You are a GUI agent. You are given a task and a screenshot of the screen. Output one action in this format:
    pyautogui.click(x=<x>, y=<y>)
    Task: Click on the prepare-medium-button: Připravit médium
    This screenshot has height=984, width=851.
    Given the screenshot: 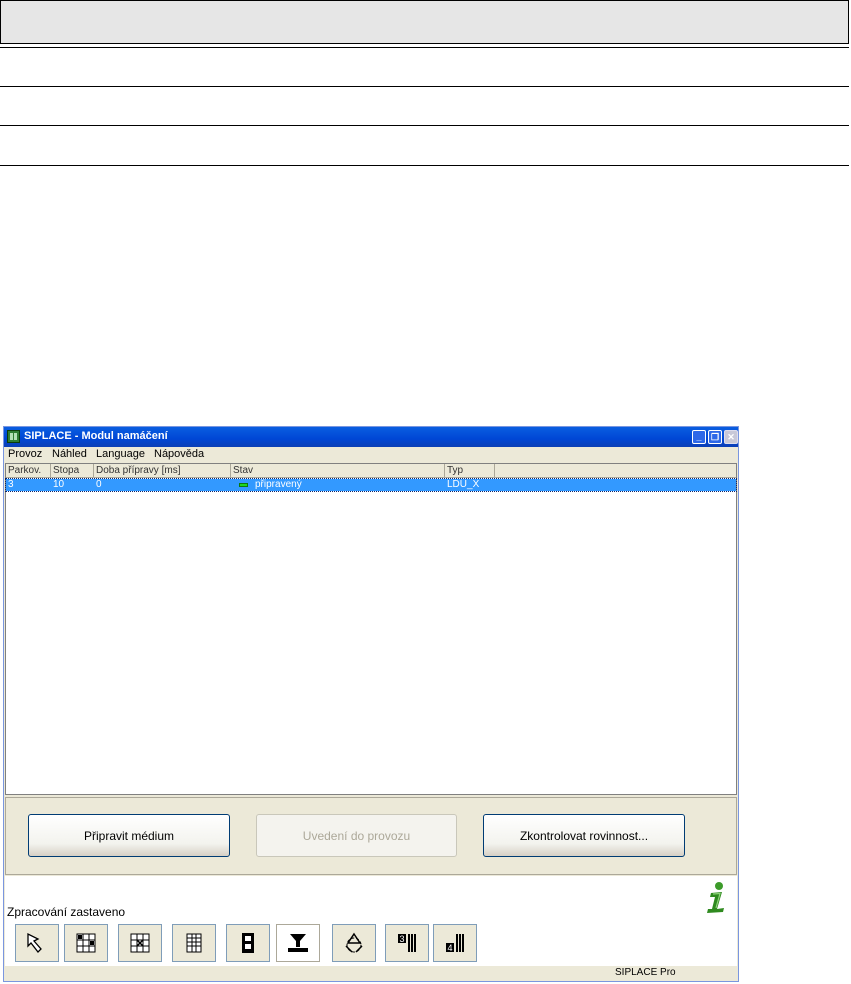 What is the action you would take?
    pyautogui.click(x=129, y=835)
    